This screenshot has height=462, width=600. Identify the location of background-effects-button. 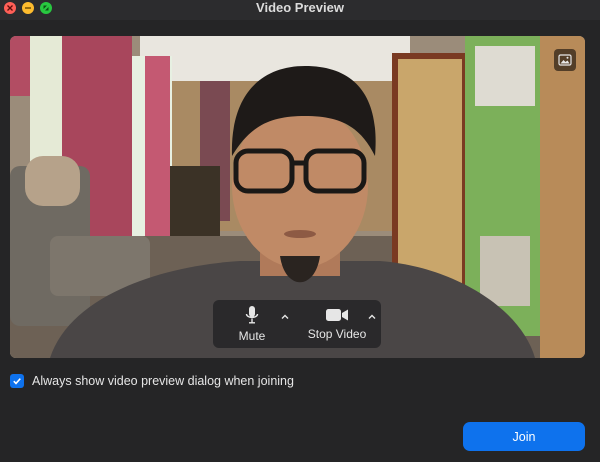
(565, 60).